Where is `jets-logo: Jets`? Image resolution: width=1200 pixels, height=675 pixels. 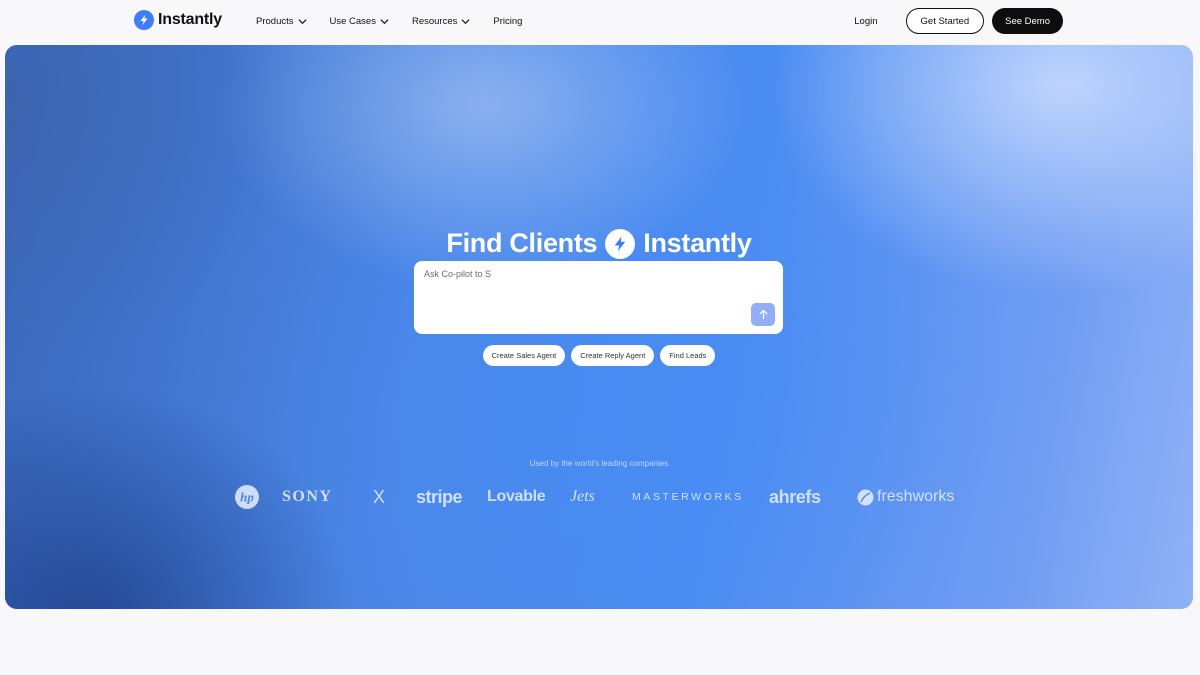
jets-logo: Jets is located at coordinates (582, 496).